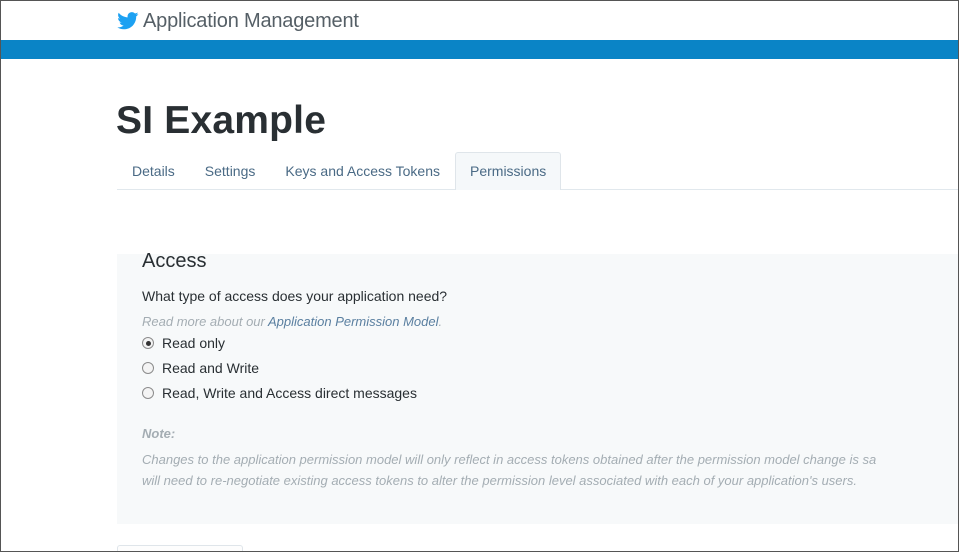 This screenshot has height=552, width=959. Describe the element at coordinates (230, 170) in the screenshot. I see `tab-settings: Settings` at that location.